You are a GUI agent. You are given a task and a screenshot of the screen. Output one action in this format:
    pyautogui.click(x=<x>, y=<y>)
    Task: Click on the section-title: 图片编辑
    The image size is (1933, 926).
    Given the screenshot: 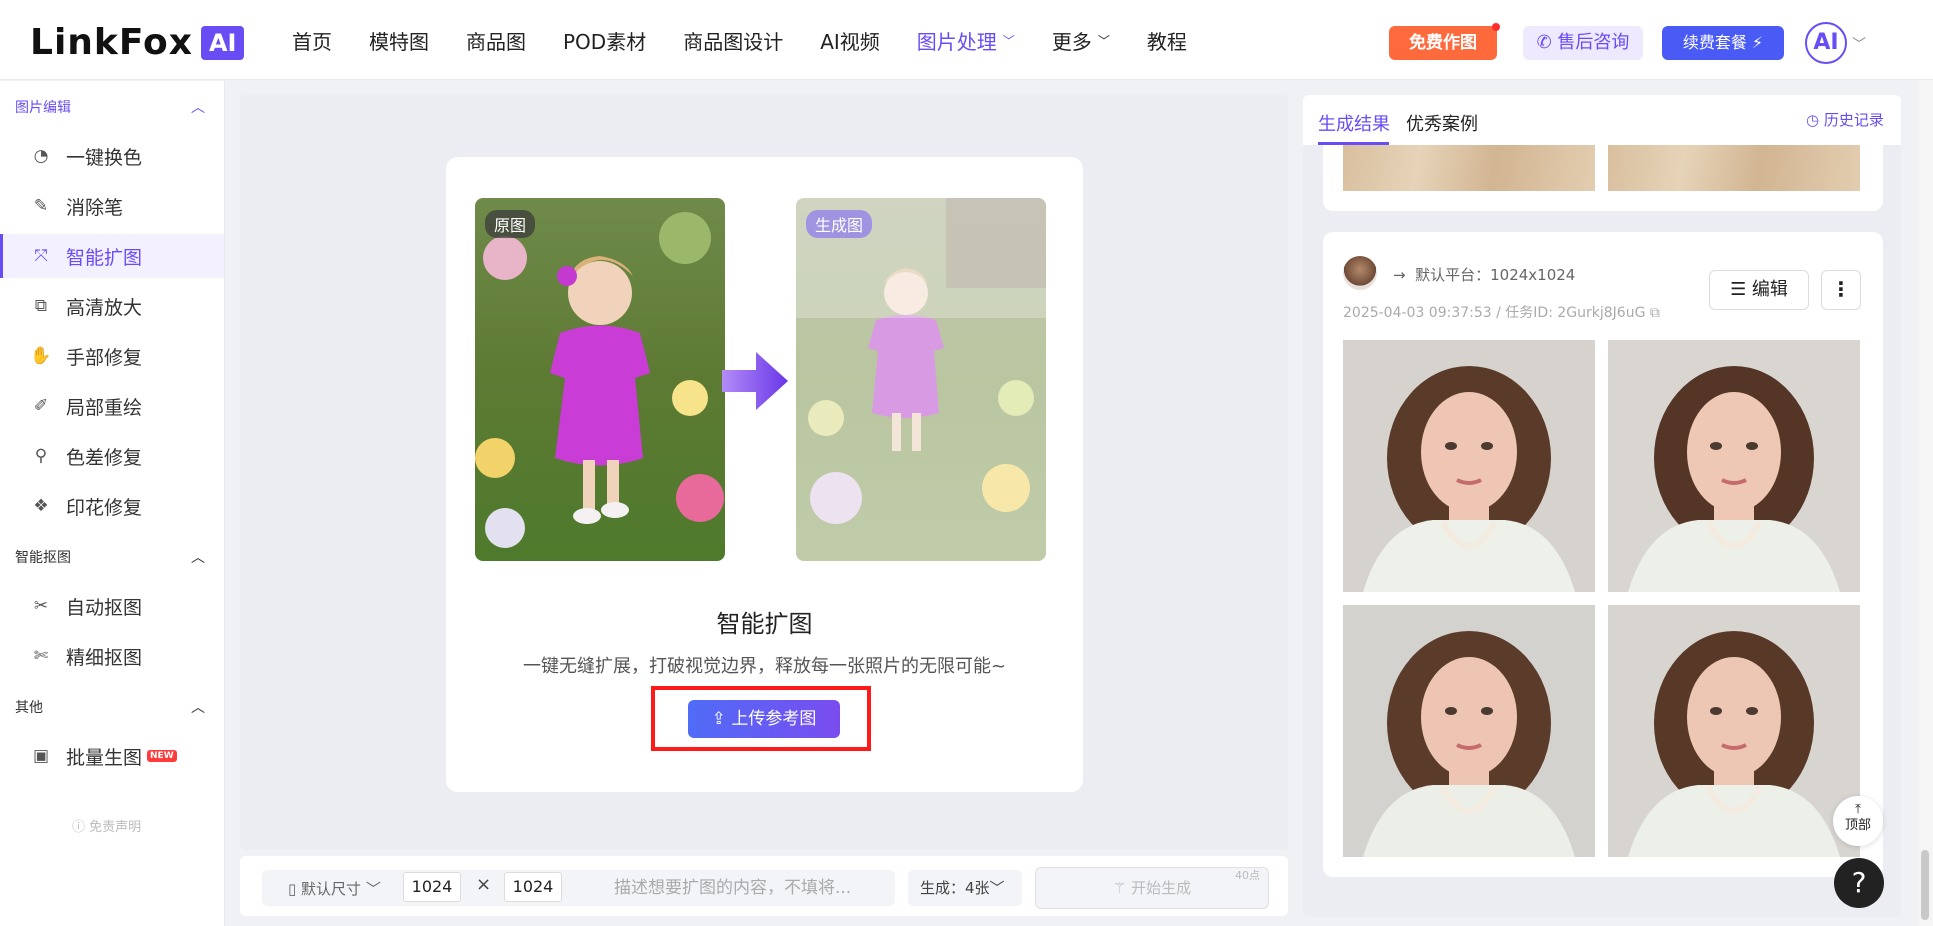 What is the action you would take?
    pyautogui.click(x=43, y=108)
    